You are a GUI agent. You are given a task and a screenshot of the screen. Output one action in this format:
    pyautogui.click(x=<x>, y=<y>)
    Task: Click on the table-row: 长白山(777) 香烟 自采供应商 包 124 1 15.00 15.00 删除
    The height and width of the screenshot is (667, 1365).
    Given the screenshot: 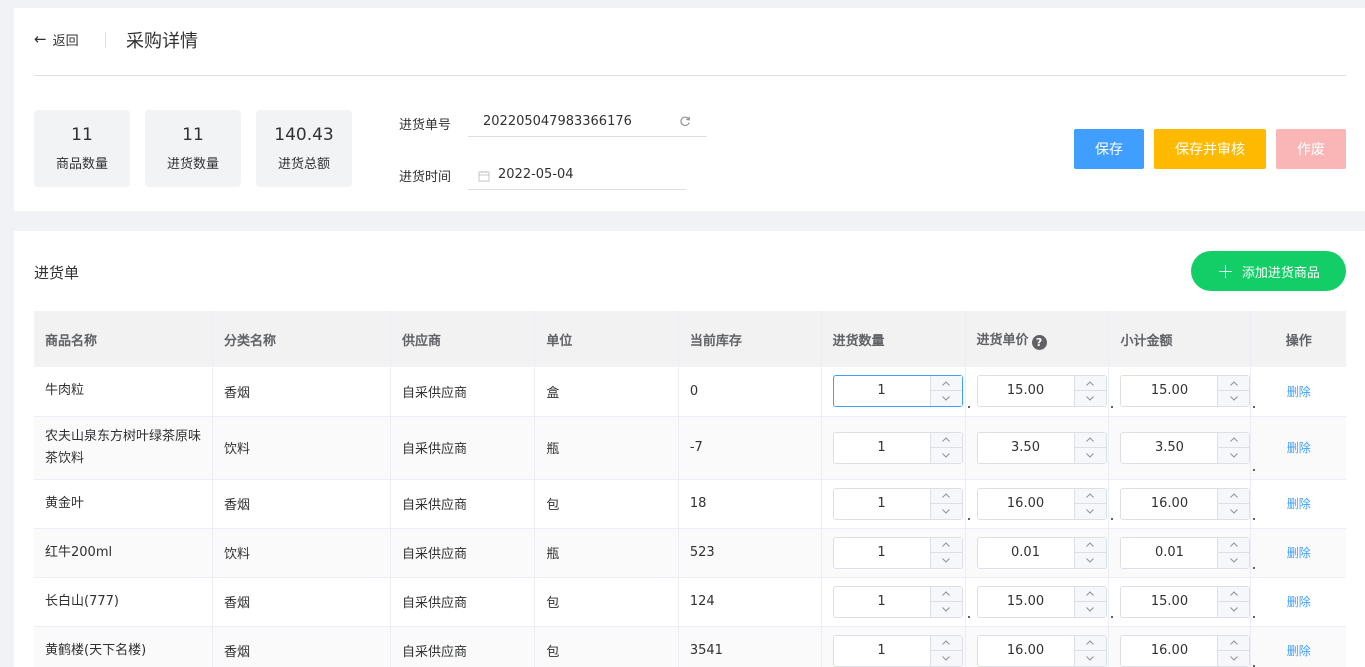 What is the action you would take?
    pyautogui.click(x=690, y=602)
    